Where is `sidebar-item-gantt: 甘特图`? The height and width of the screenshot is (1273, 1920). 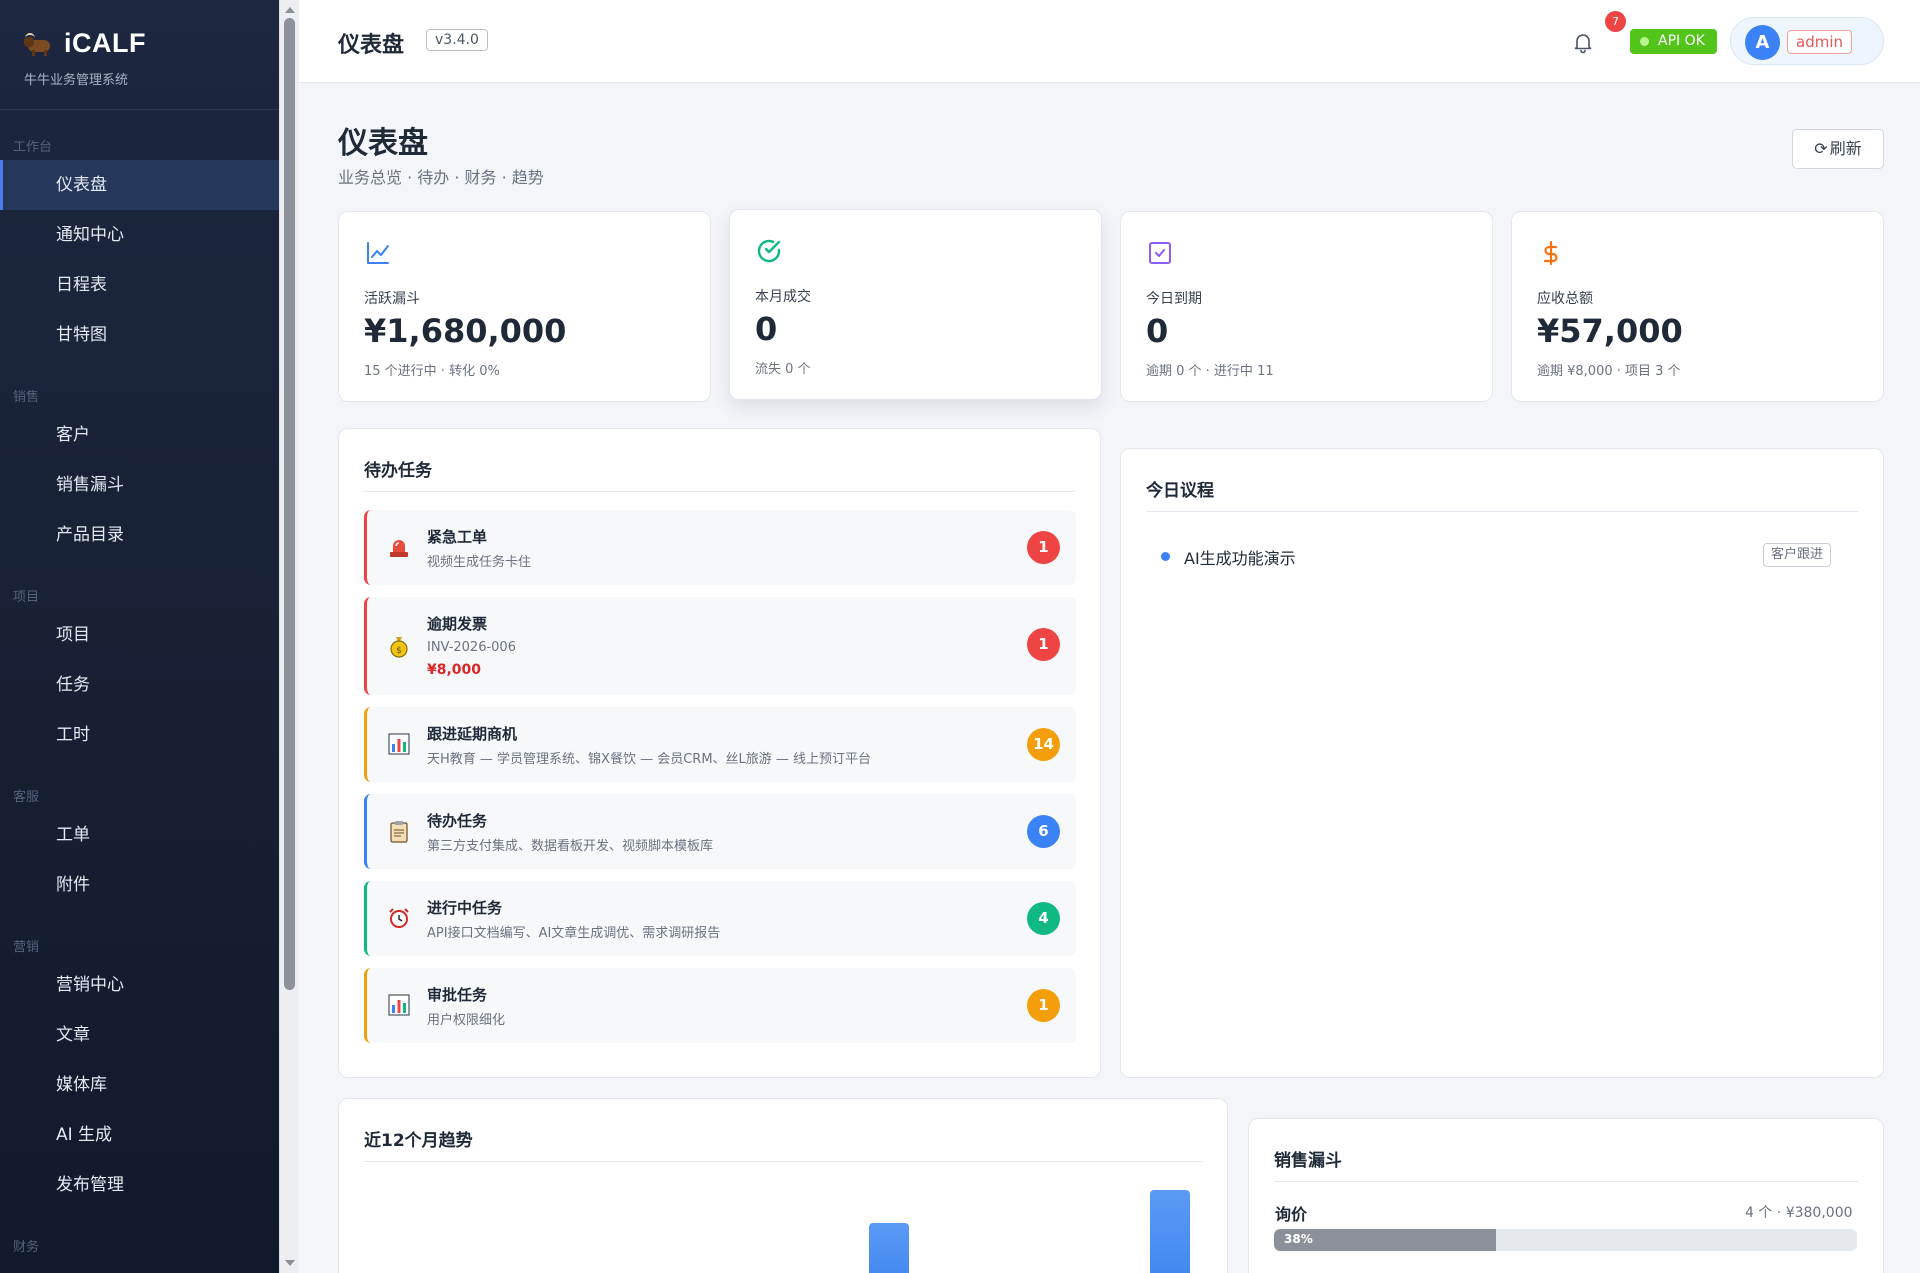
sidebar-item-gantt: 甘特图 is located at coordinates (139, 335).